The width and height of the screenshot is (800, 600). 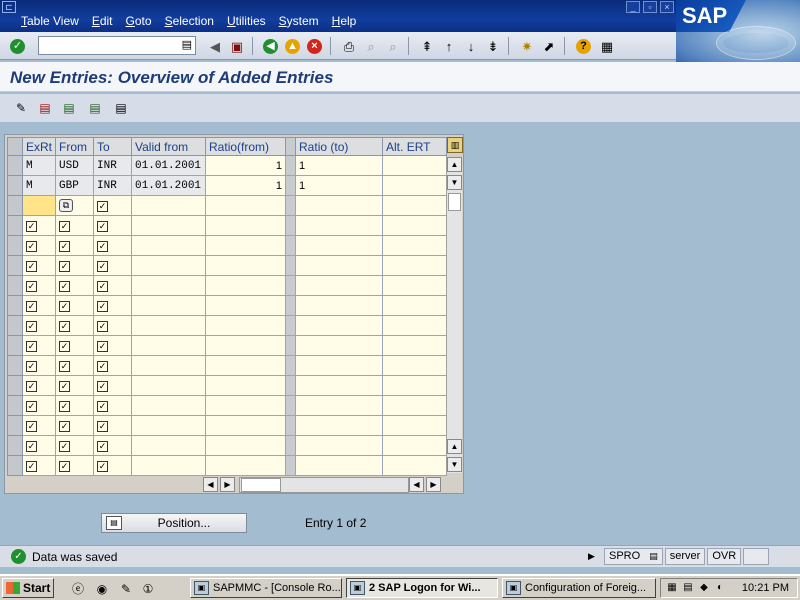 I want to click on customize-layout-icon: ▦, so click(x=607, y=46).